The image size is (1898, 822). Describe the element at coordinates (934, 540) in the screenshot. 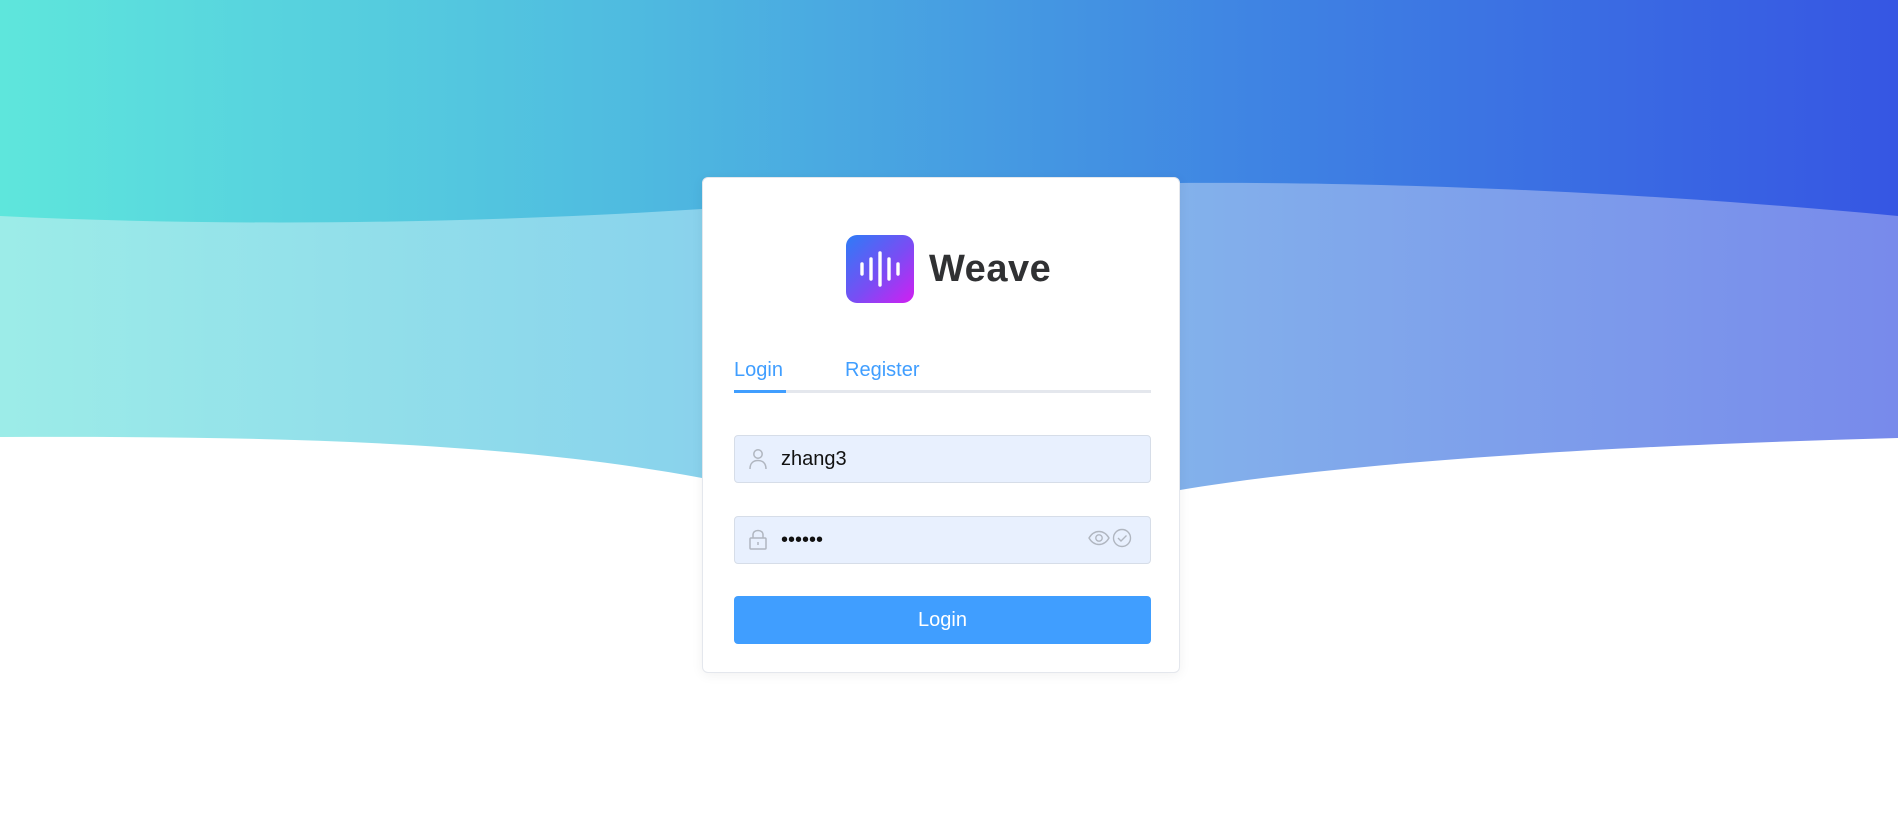

I see `password-input` at that location.